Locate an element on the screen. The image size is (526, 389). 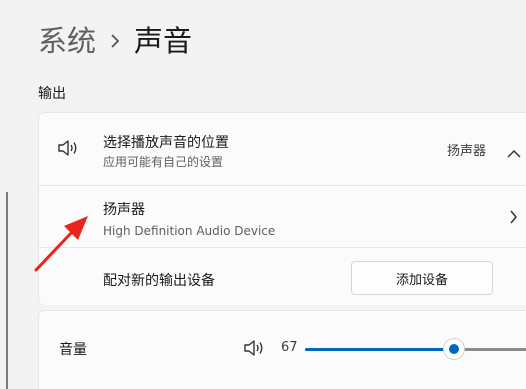
slider-fill is located at coordinates (379, 349).